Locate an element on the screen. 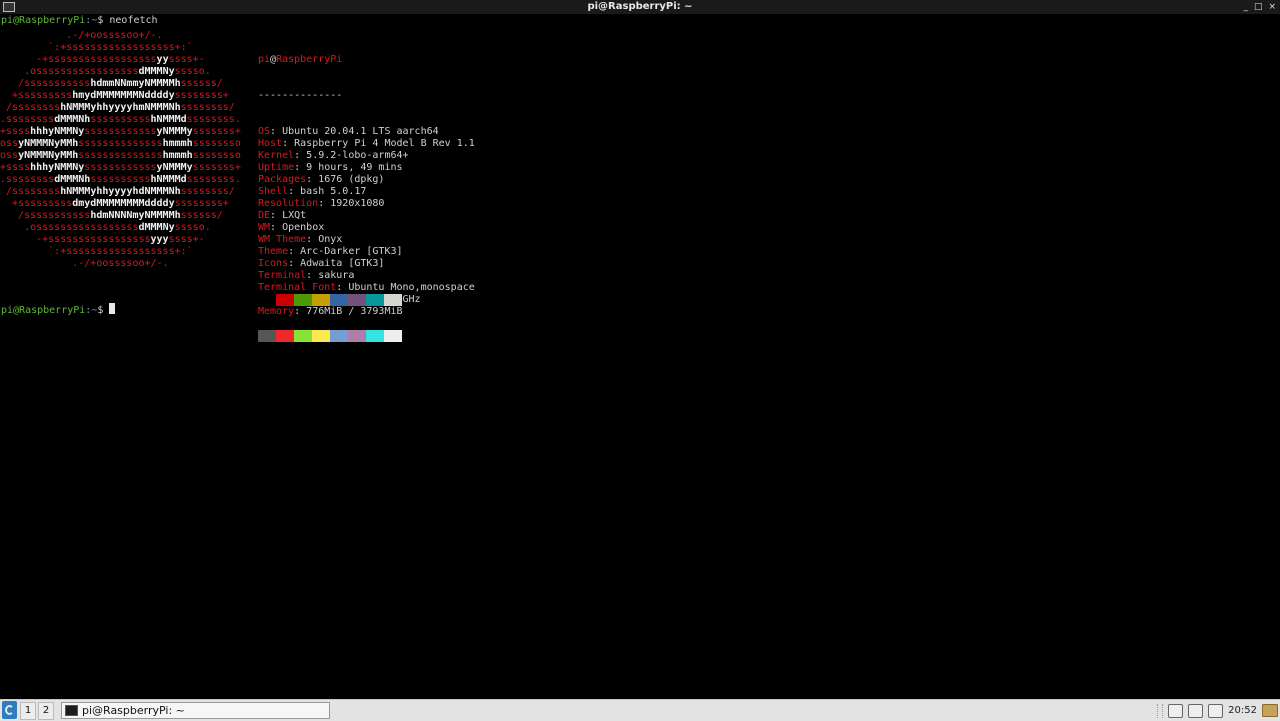 This screenshot has width=1280, height=721. info-value: 5.9.2-lobo-arm64+ is located at coordinates (357, 155).